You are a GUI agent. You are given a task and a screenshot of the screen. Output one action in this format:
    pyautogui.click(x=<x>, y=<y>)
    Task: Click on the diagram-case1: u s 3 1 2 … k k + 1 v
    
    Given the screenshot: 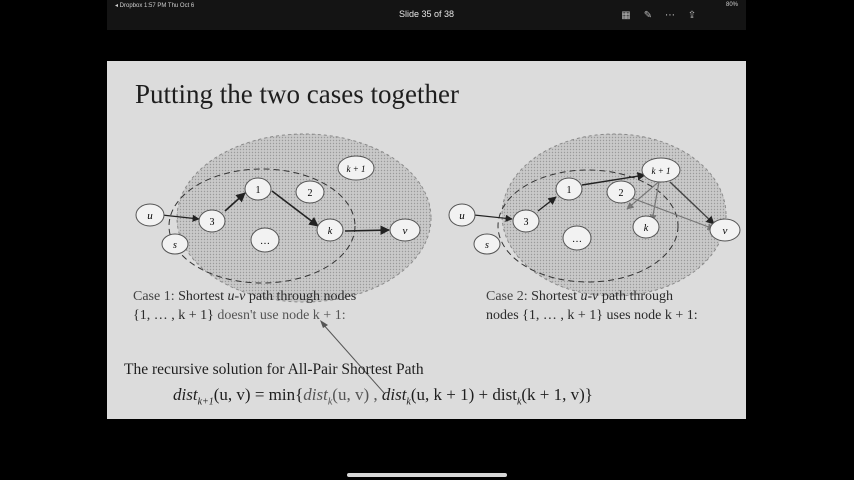 What is the action you would take?
    pyautogui.click(x=283, y=218)
    